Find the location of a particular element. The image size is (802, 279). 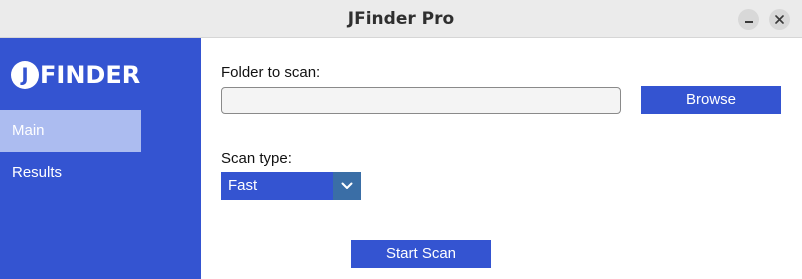

sidebar-item-label: Results is located at coordinates (37, 172).